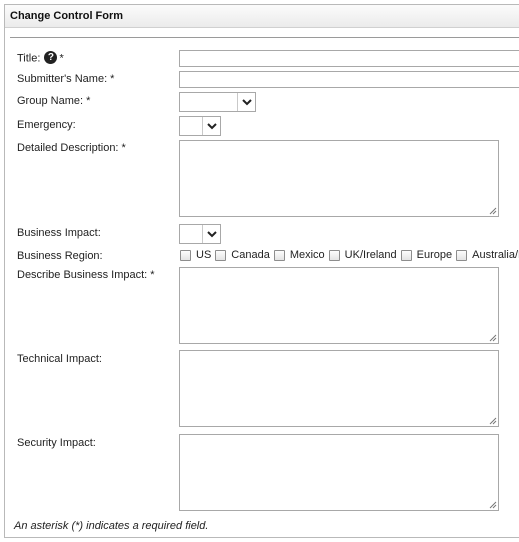  I want to click on group-label: Group Name: *, so click(54, 101).